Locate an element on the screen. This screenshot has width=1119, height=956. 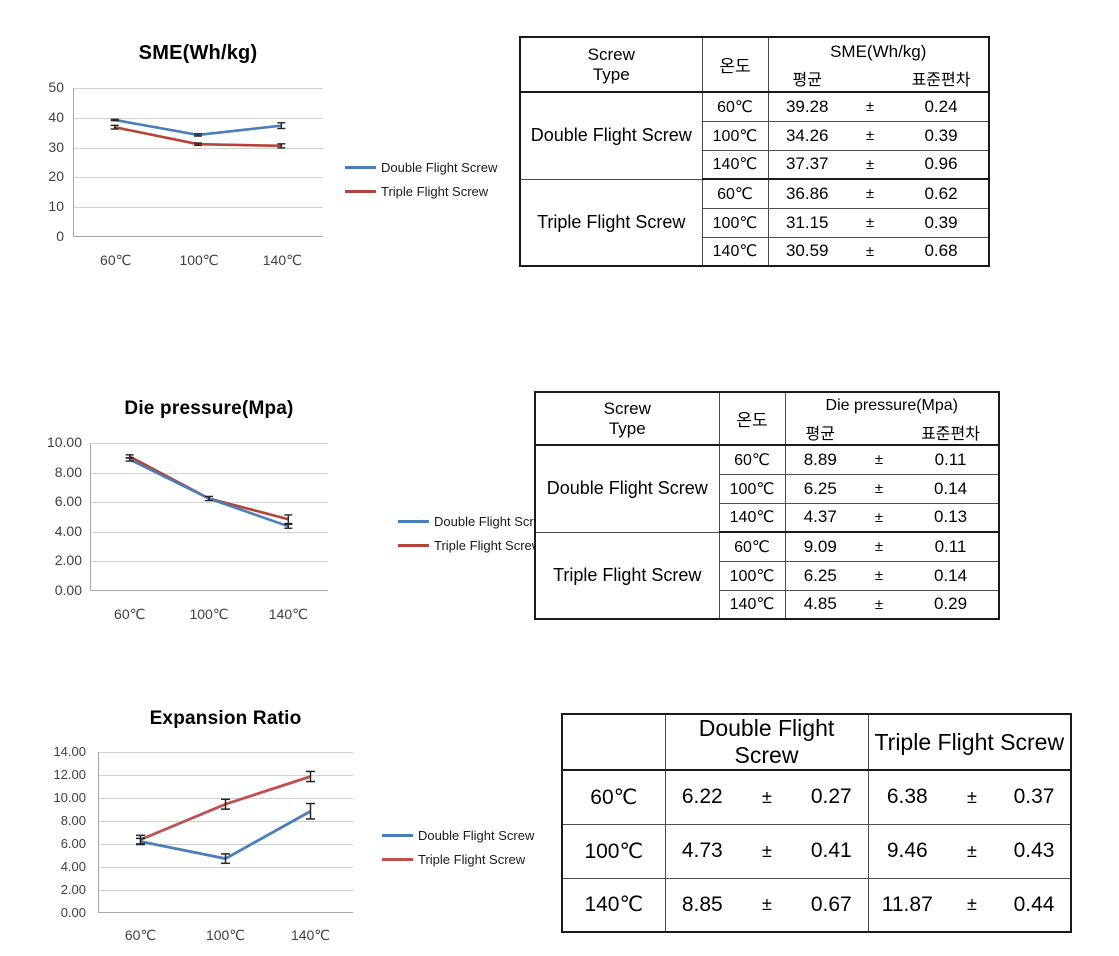
cell-sd: 0.11 is located at coordinates (952, 546).